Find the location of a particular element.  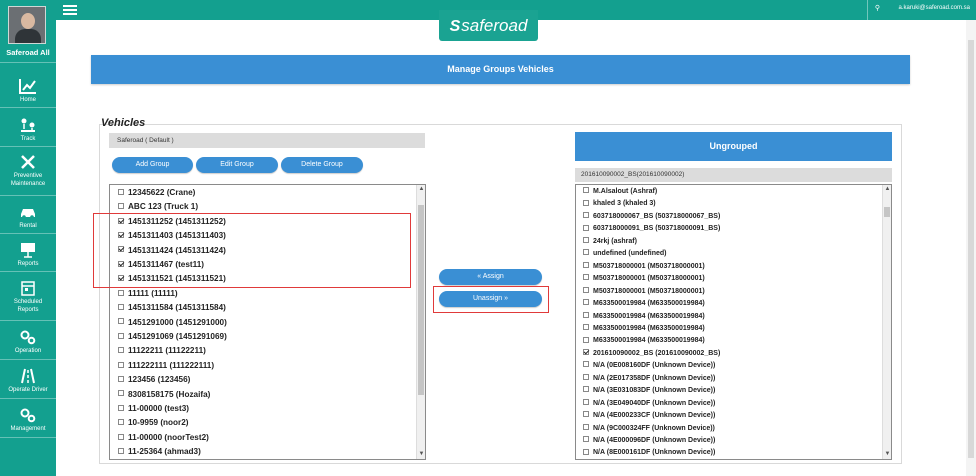

sidebar-item-reports: Reports is located at coordinates (28, 255).